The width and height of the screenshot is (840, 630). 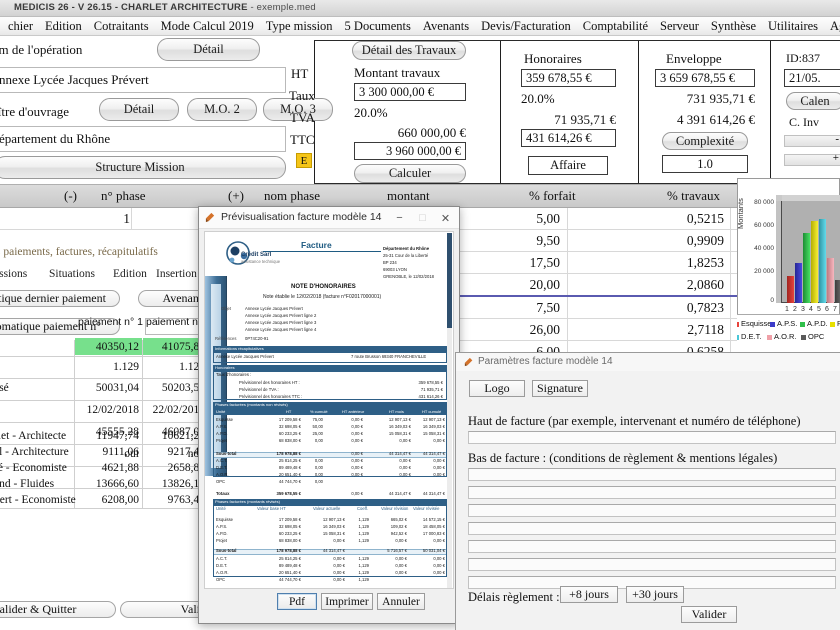 I want to click on payment-cell: 2658,87, so click(x=174, y=468).